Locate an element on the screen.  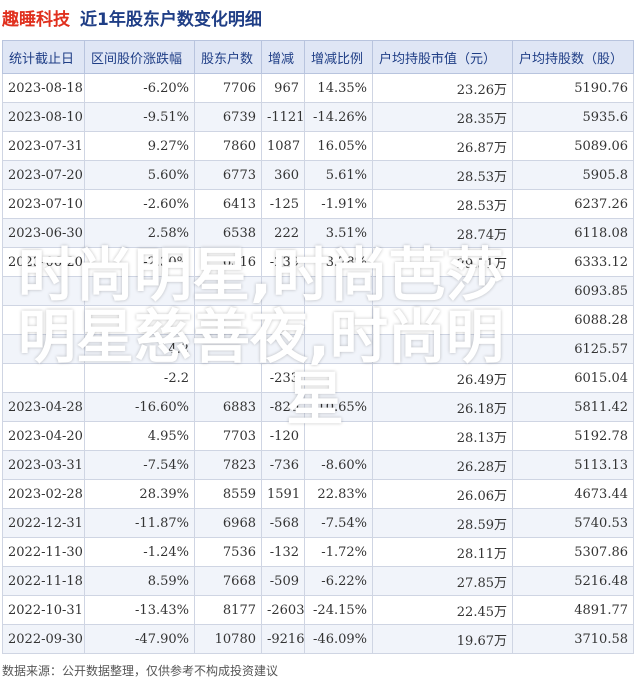
overlay-line-1: 时尚明星,时尚芭莎 is located at coordinates (261, 275).